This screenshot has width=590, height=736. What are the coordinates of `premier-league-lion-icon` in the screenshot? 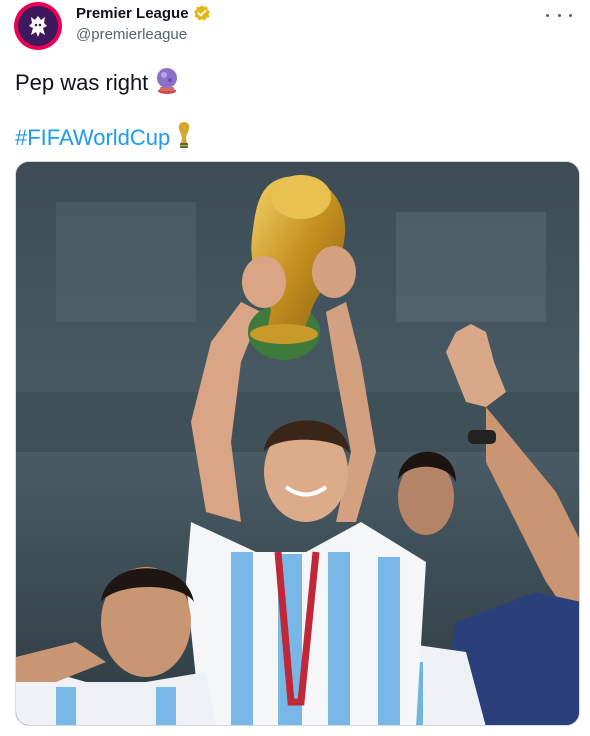 It's located at (38, 26).